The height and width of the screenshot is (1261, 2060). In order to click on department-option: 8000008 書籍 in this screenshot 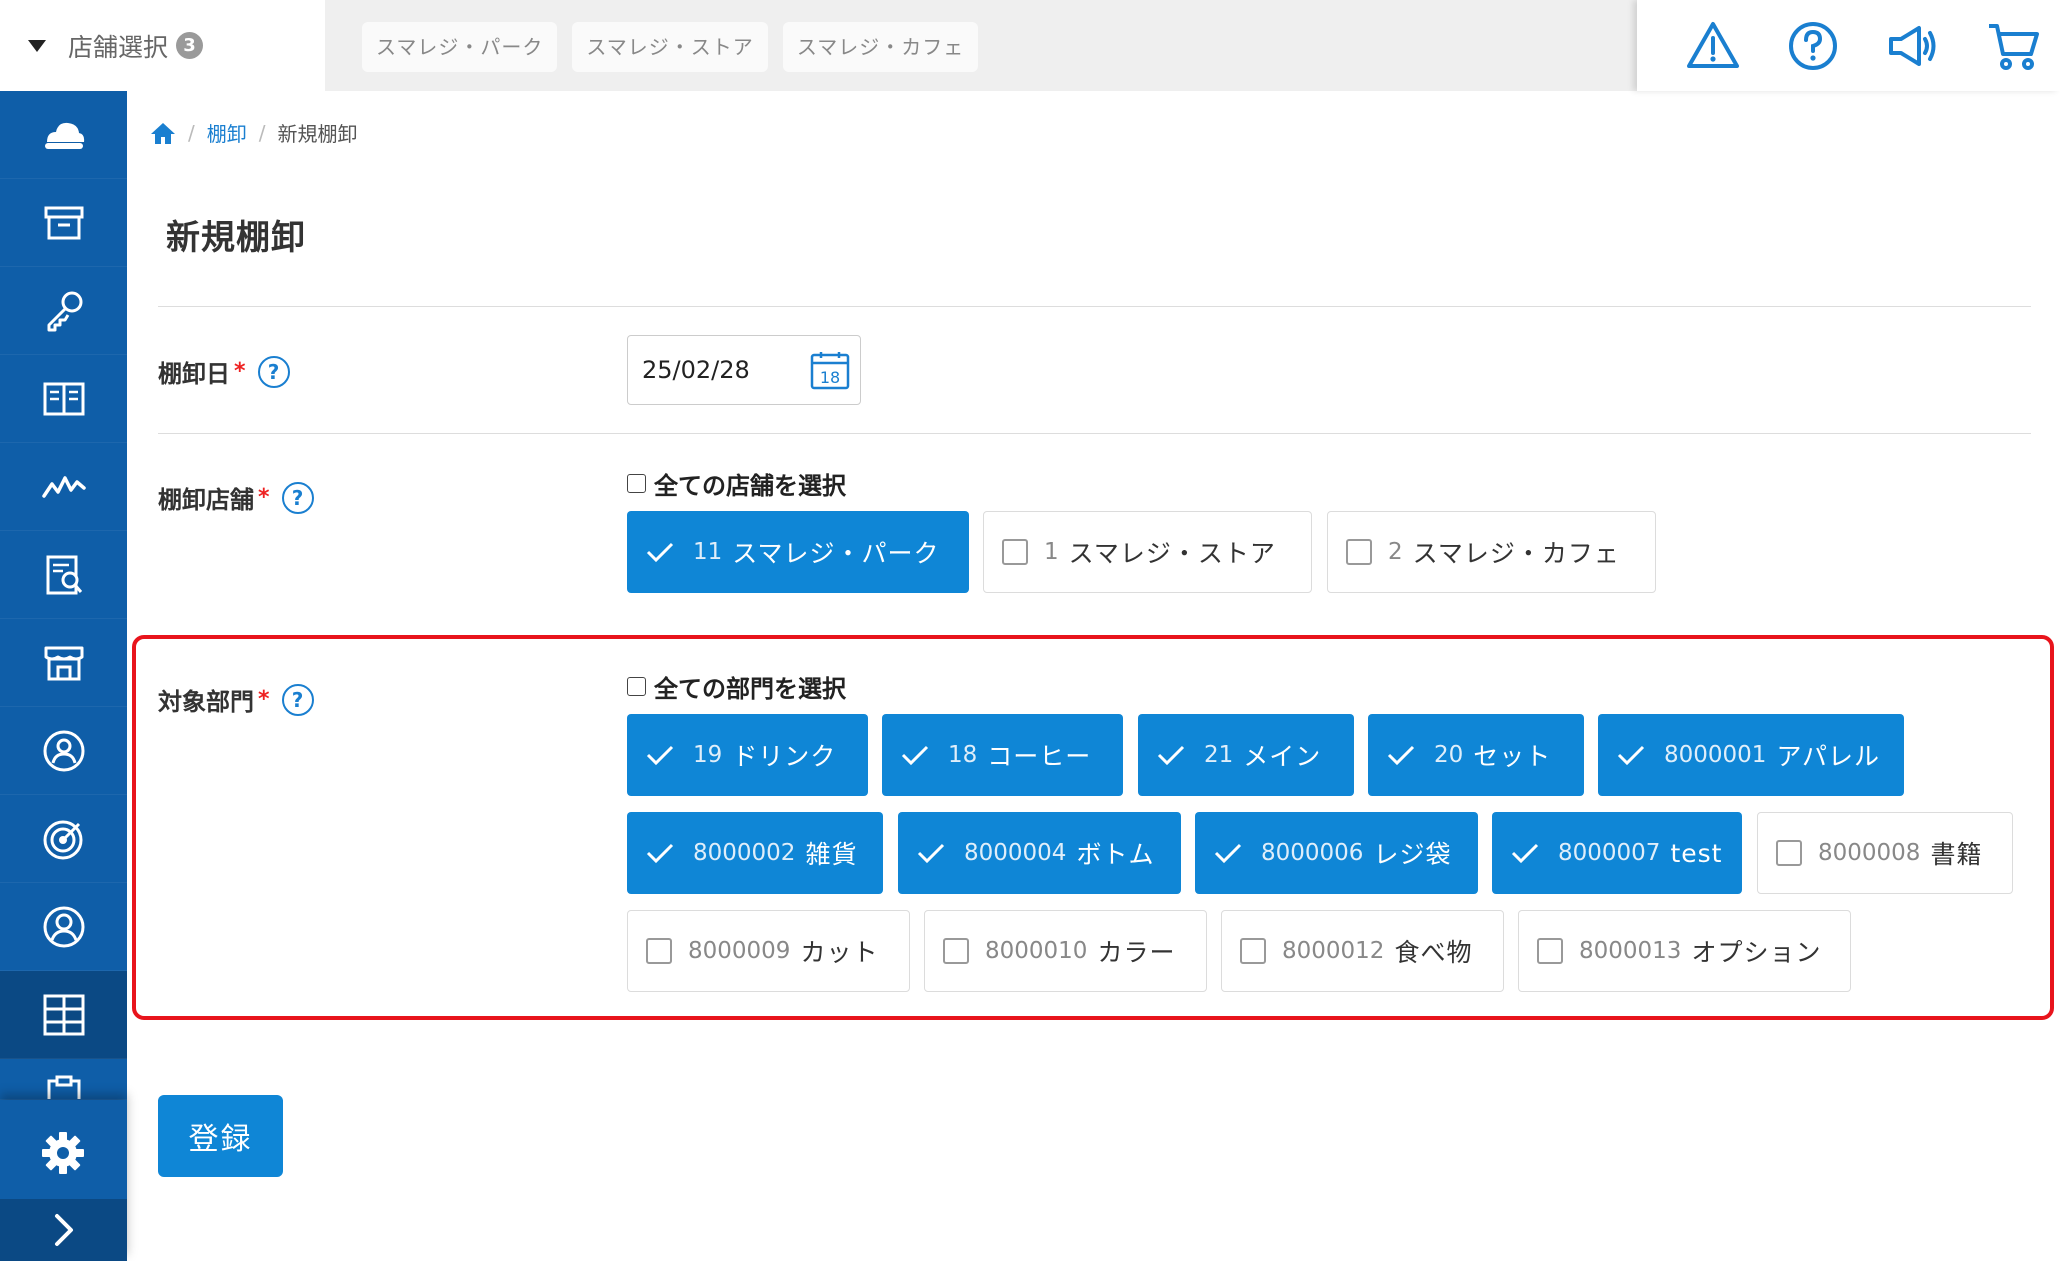, I will do `click(1885, 853)`.